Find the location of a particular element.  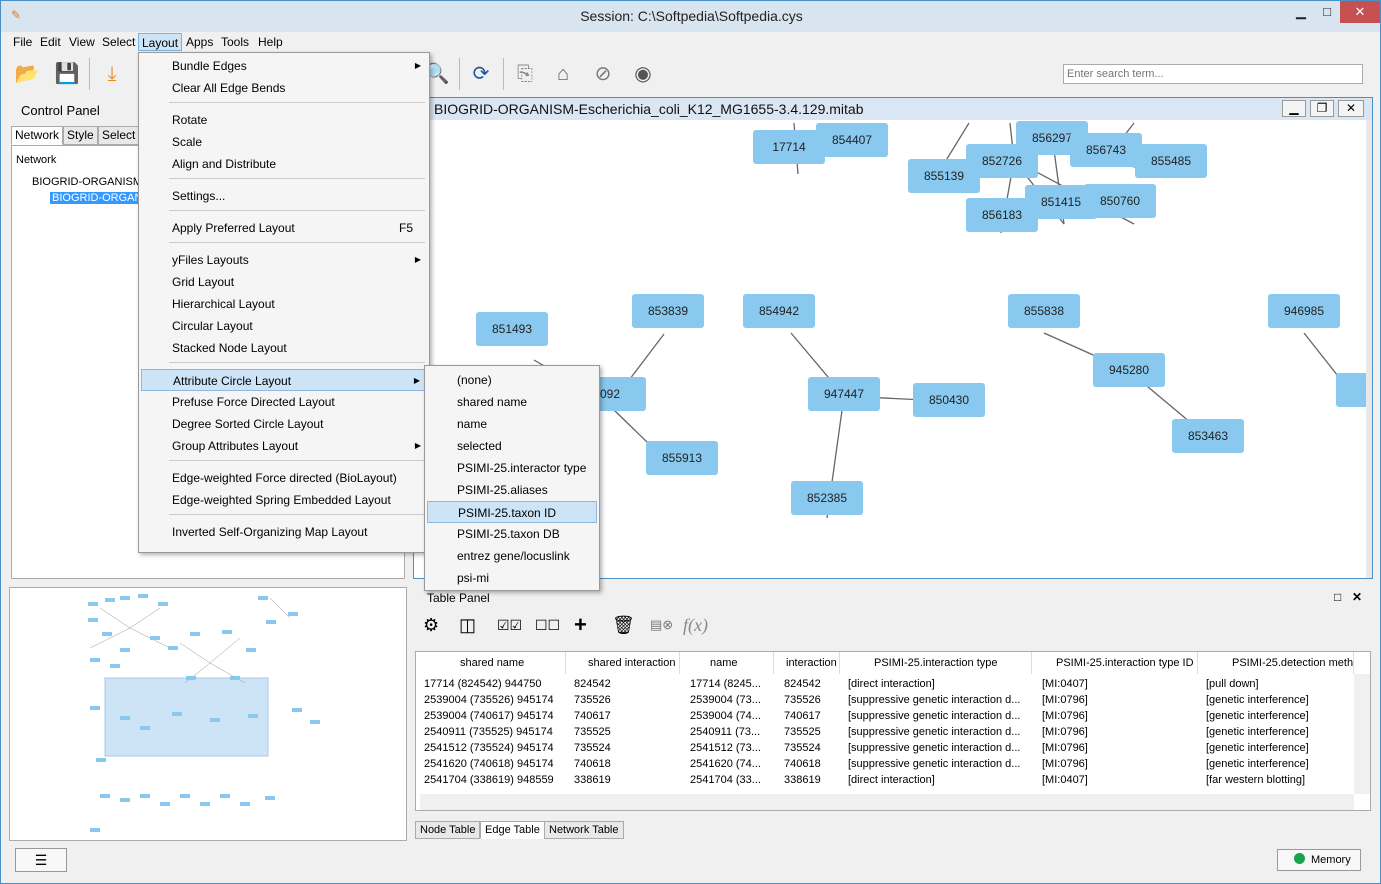

column-header: interaction is located at coordinates (807, 663).